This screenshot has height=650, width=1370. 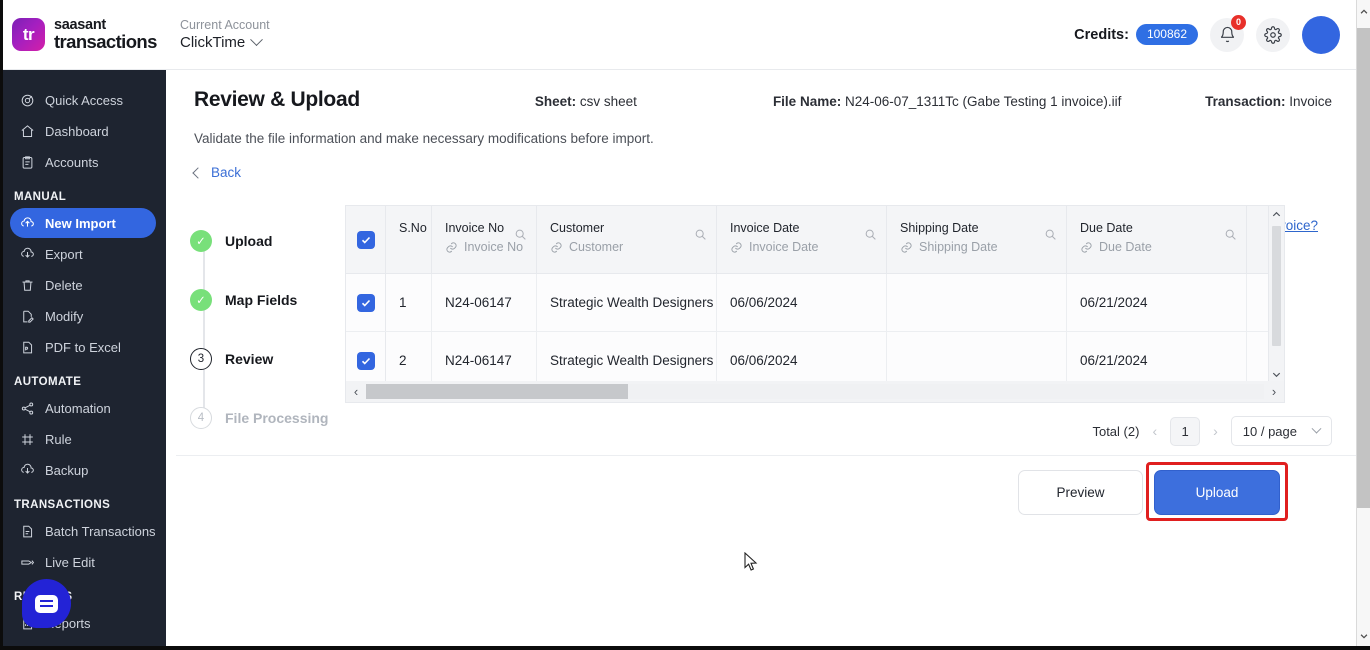 I want to click on step-label: Upload, so click(x=249, y=241).